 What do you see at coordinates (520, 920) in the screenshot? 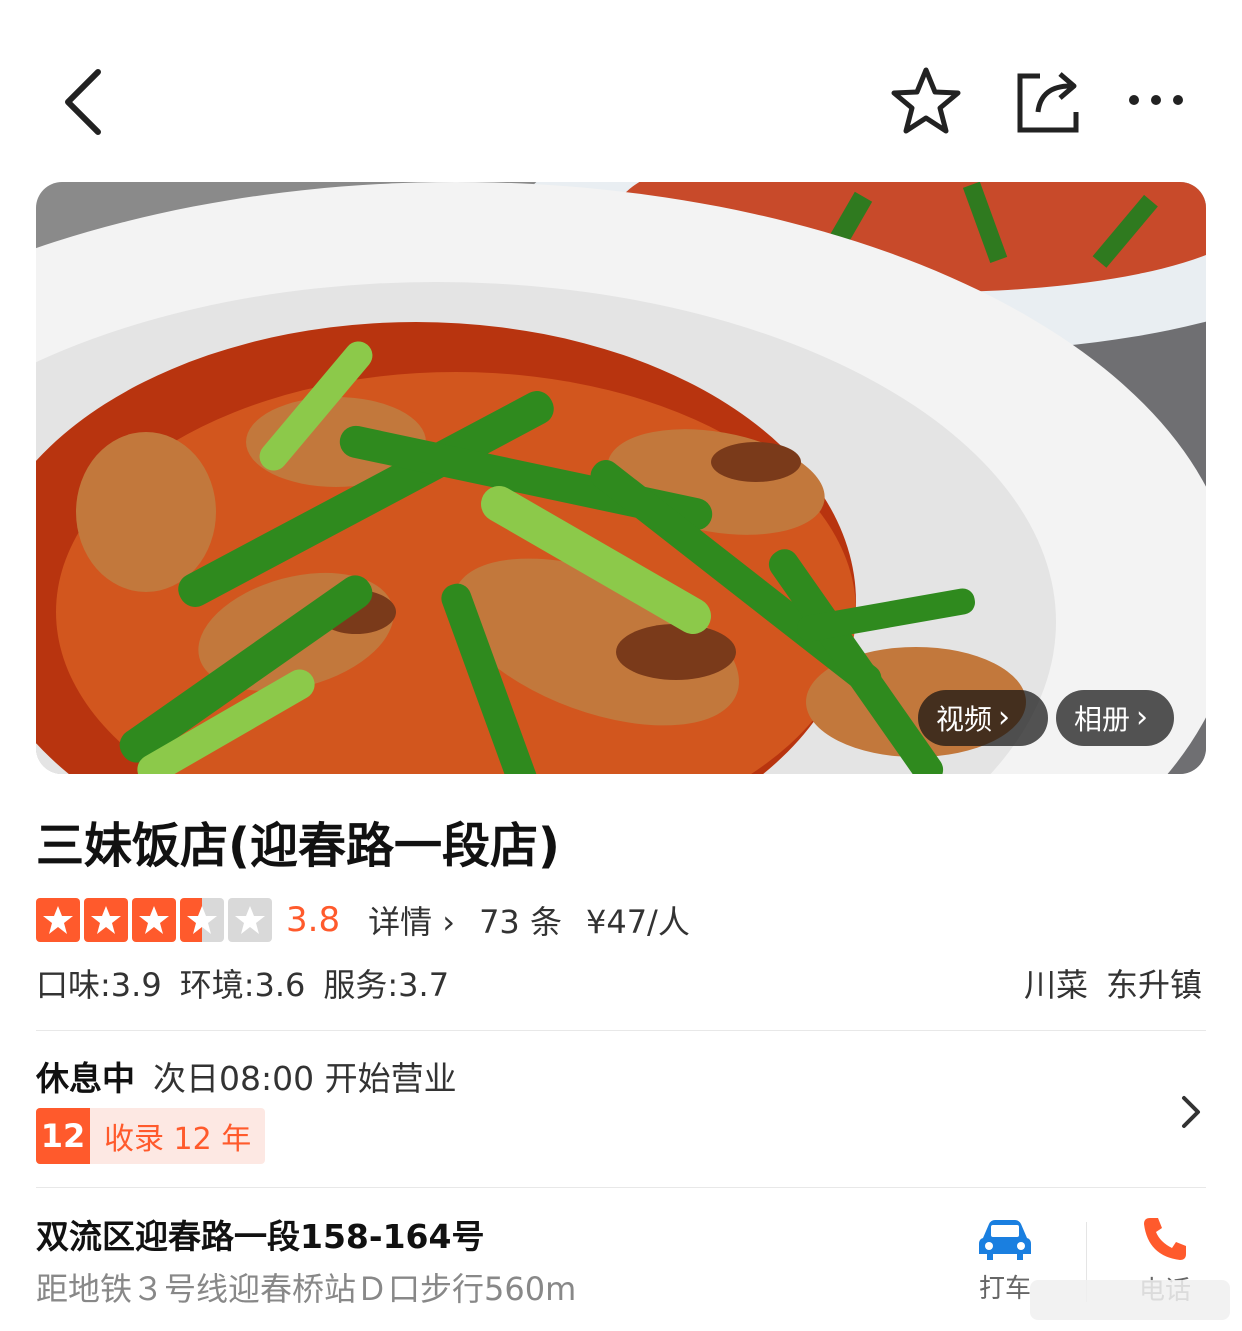
I see `review-count: 73 条` at bounding box center [520, 920].